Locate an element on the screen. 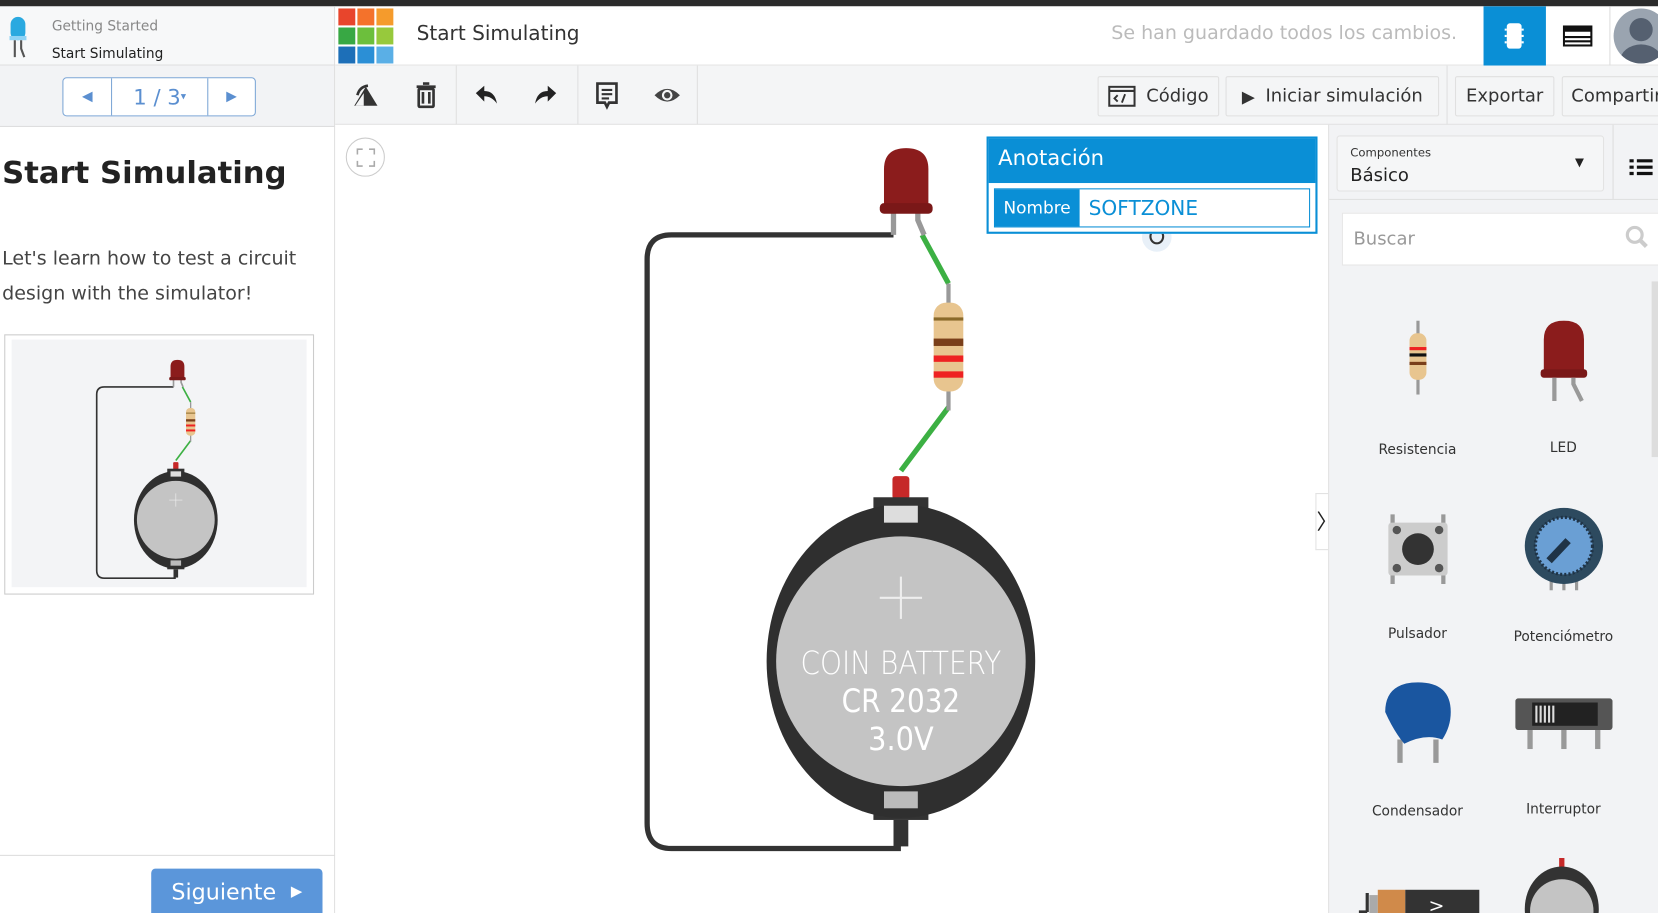  user-icon is located at coordinates (1638, 40).